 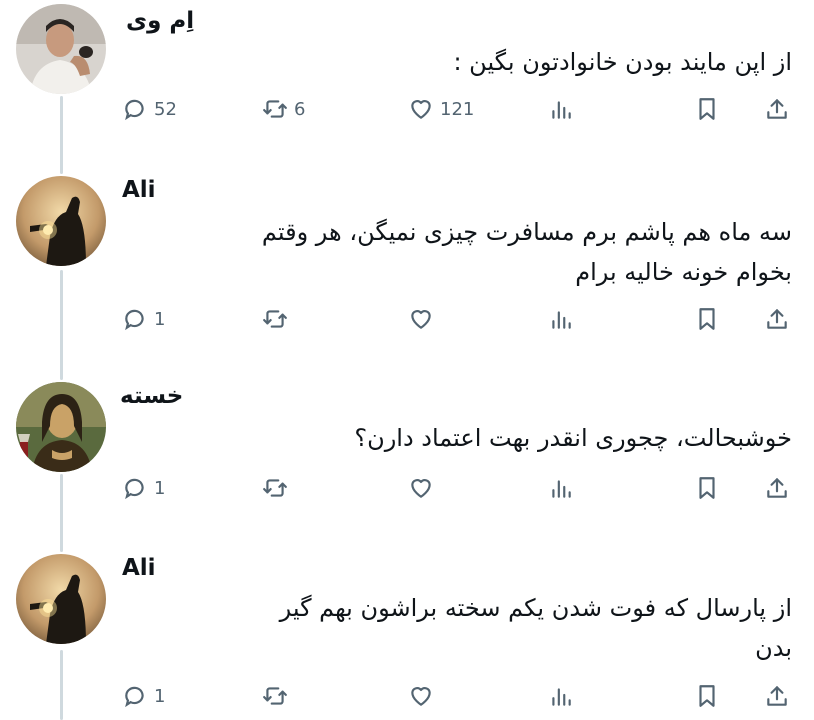 I want to click on reply-count: 52, so click(x=165, y=109).